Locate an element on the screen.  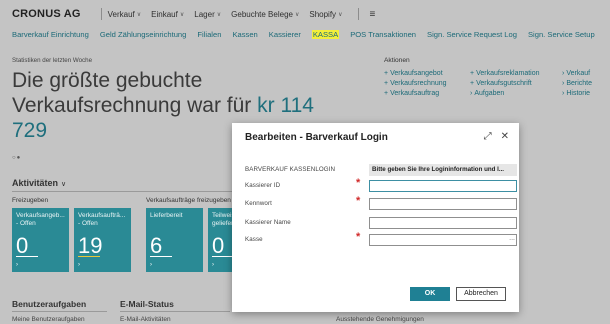
nav-verkauf: Verkauf ∨ is located at coordinates (125, 14).